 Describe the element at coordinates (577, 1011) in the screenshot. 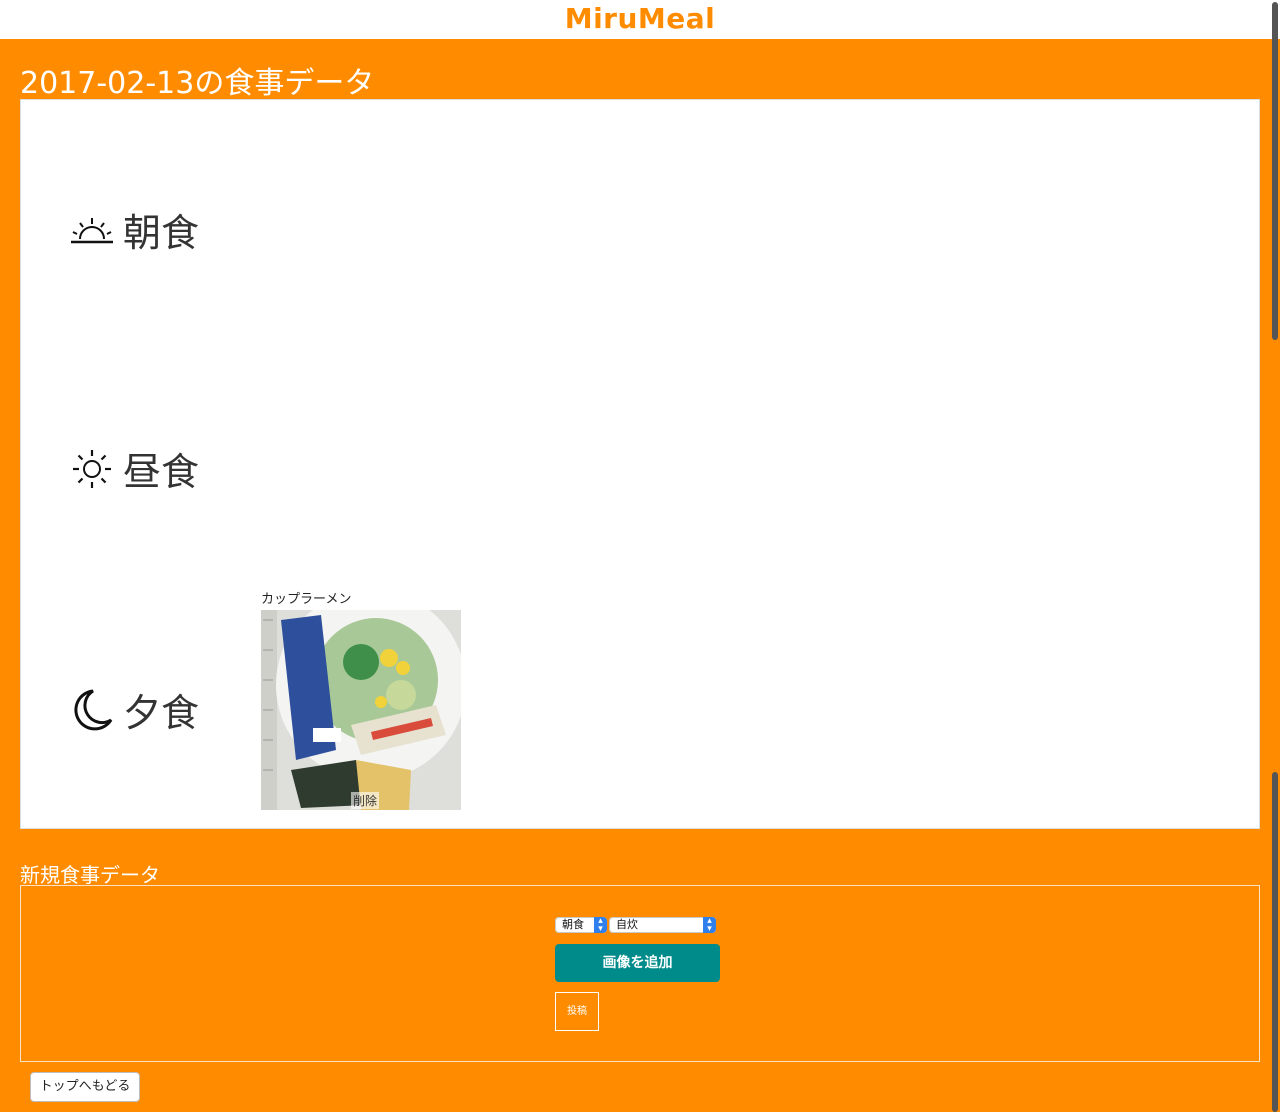

I see `post-button: 投稿` at that location.